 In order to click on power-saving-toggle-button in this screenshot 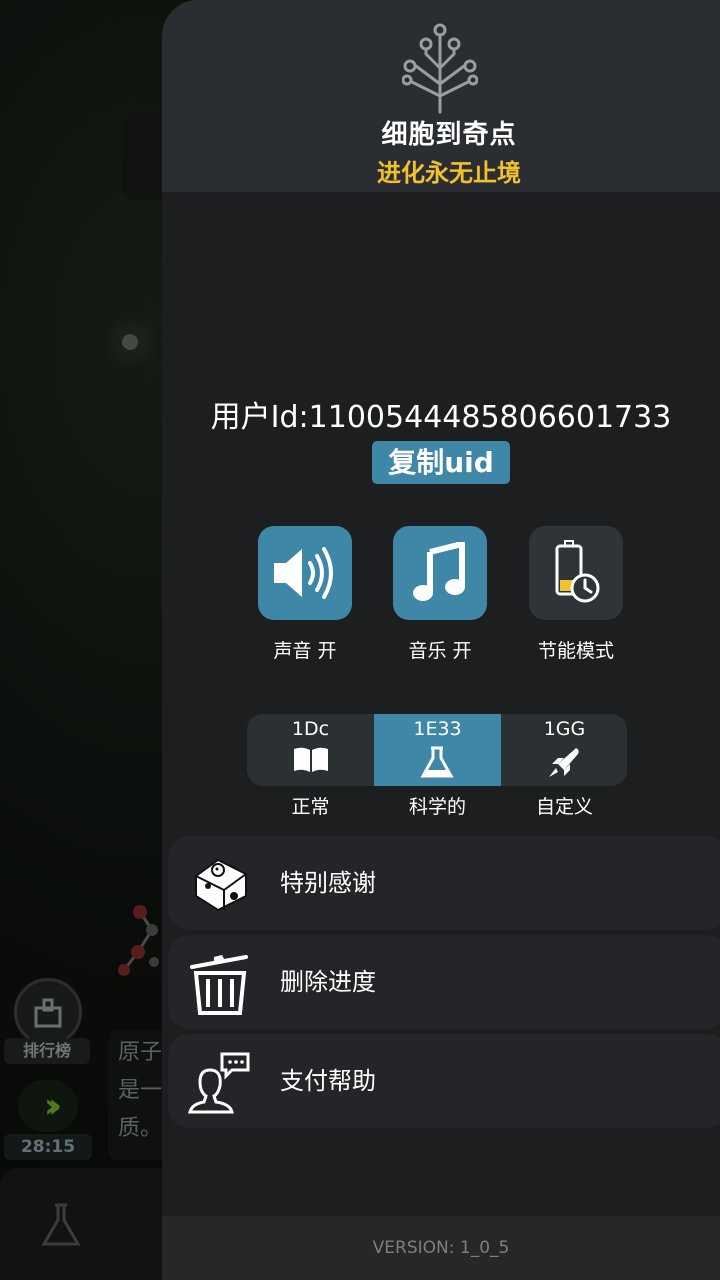, I will do `click(576, 573)`.